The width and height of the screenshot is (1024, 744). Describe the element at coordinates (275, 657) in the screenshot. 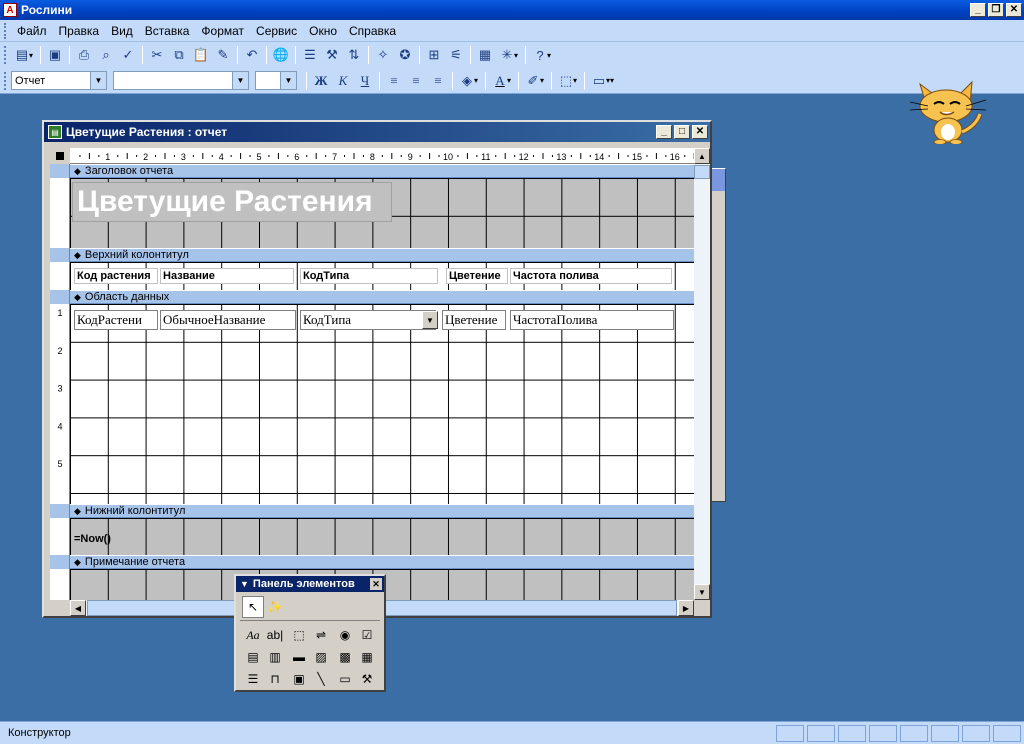

I see `listbox-tool-icon: ▥` at that location.